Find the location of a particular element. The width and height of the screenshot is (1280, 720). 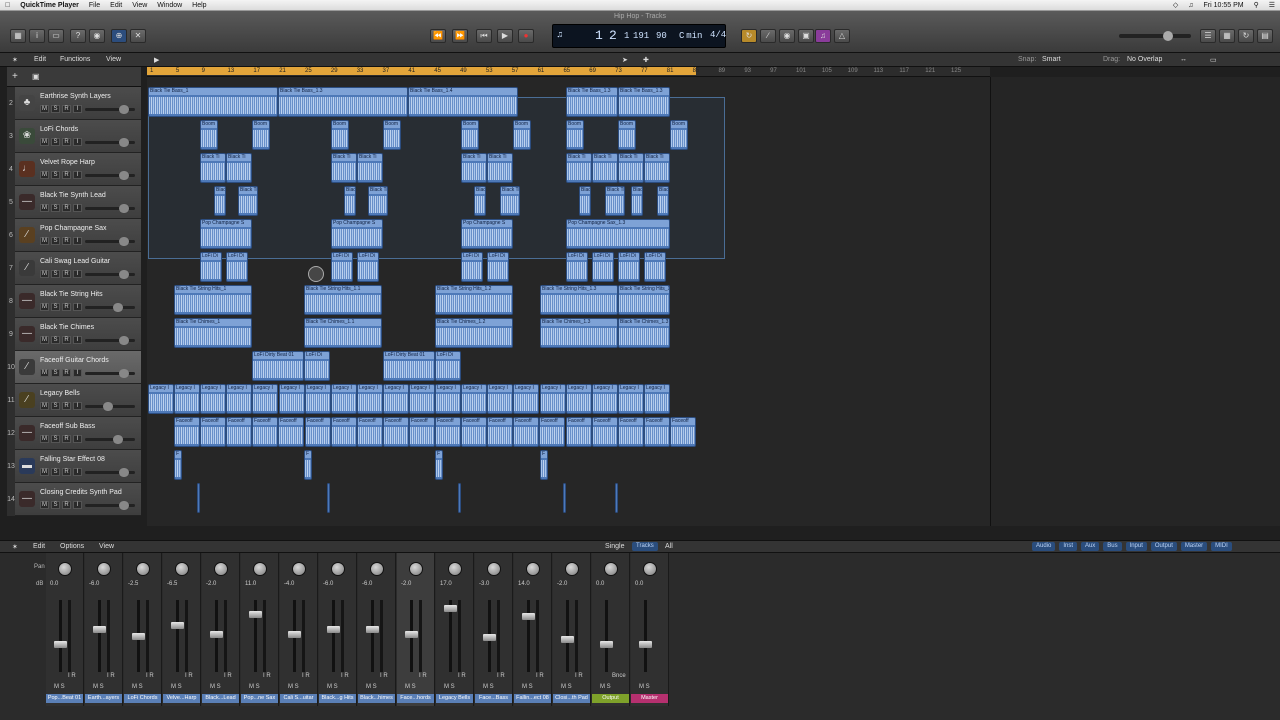

volume-icon: ♫ is located at coordinates (1190, 5).